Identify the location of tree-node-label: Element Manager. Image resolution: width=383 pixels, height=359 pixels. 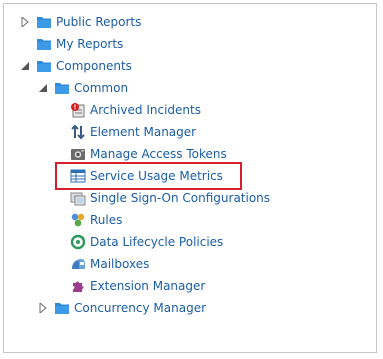
(143, 132).